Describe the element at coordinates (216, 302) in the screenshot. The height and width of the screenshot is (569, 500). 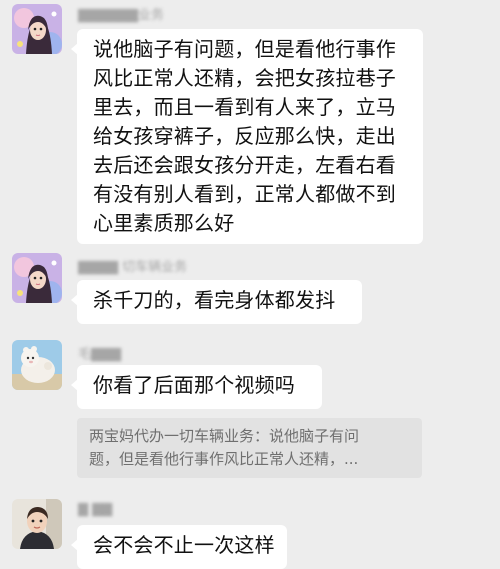
I see `message-bubble: 杀千刀的，看完身体都发抖` at that location.